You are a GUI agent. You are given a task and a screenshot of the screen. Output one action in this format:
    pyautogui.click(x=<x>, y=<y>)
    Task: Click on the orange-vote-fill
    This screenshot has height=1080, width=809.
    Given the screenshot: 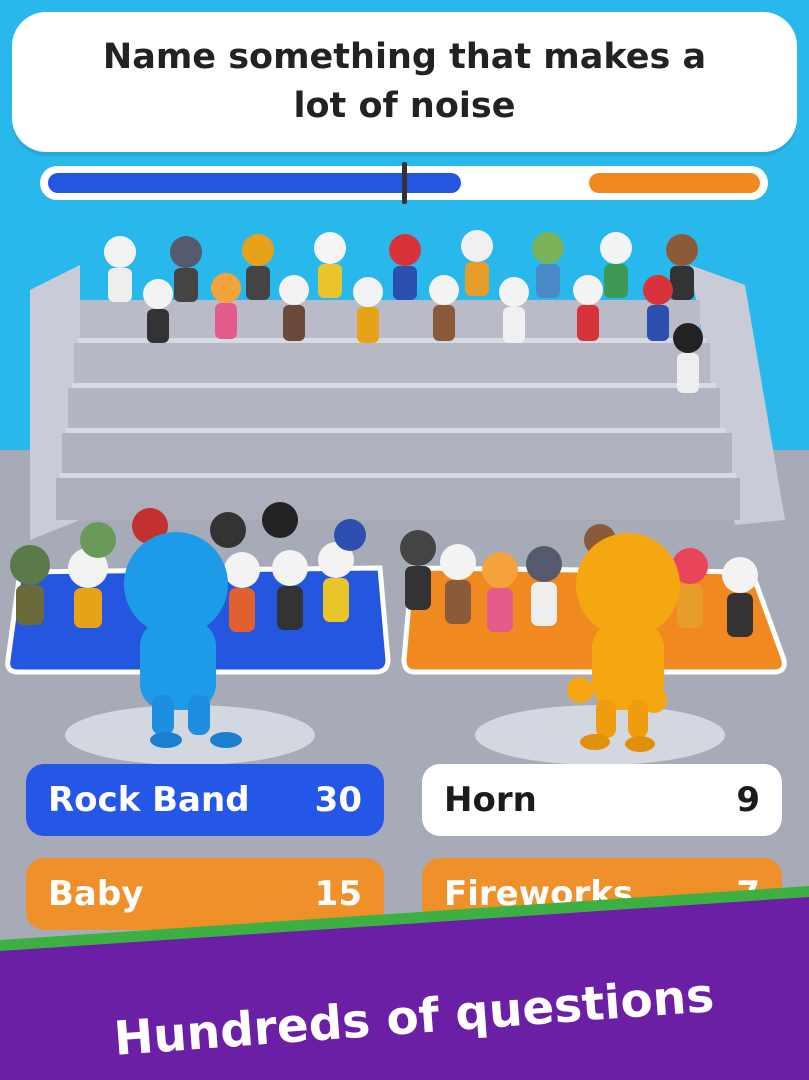 What is the action you would take?
    pyautogui.click(x=674, y=183)
    